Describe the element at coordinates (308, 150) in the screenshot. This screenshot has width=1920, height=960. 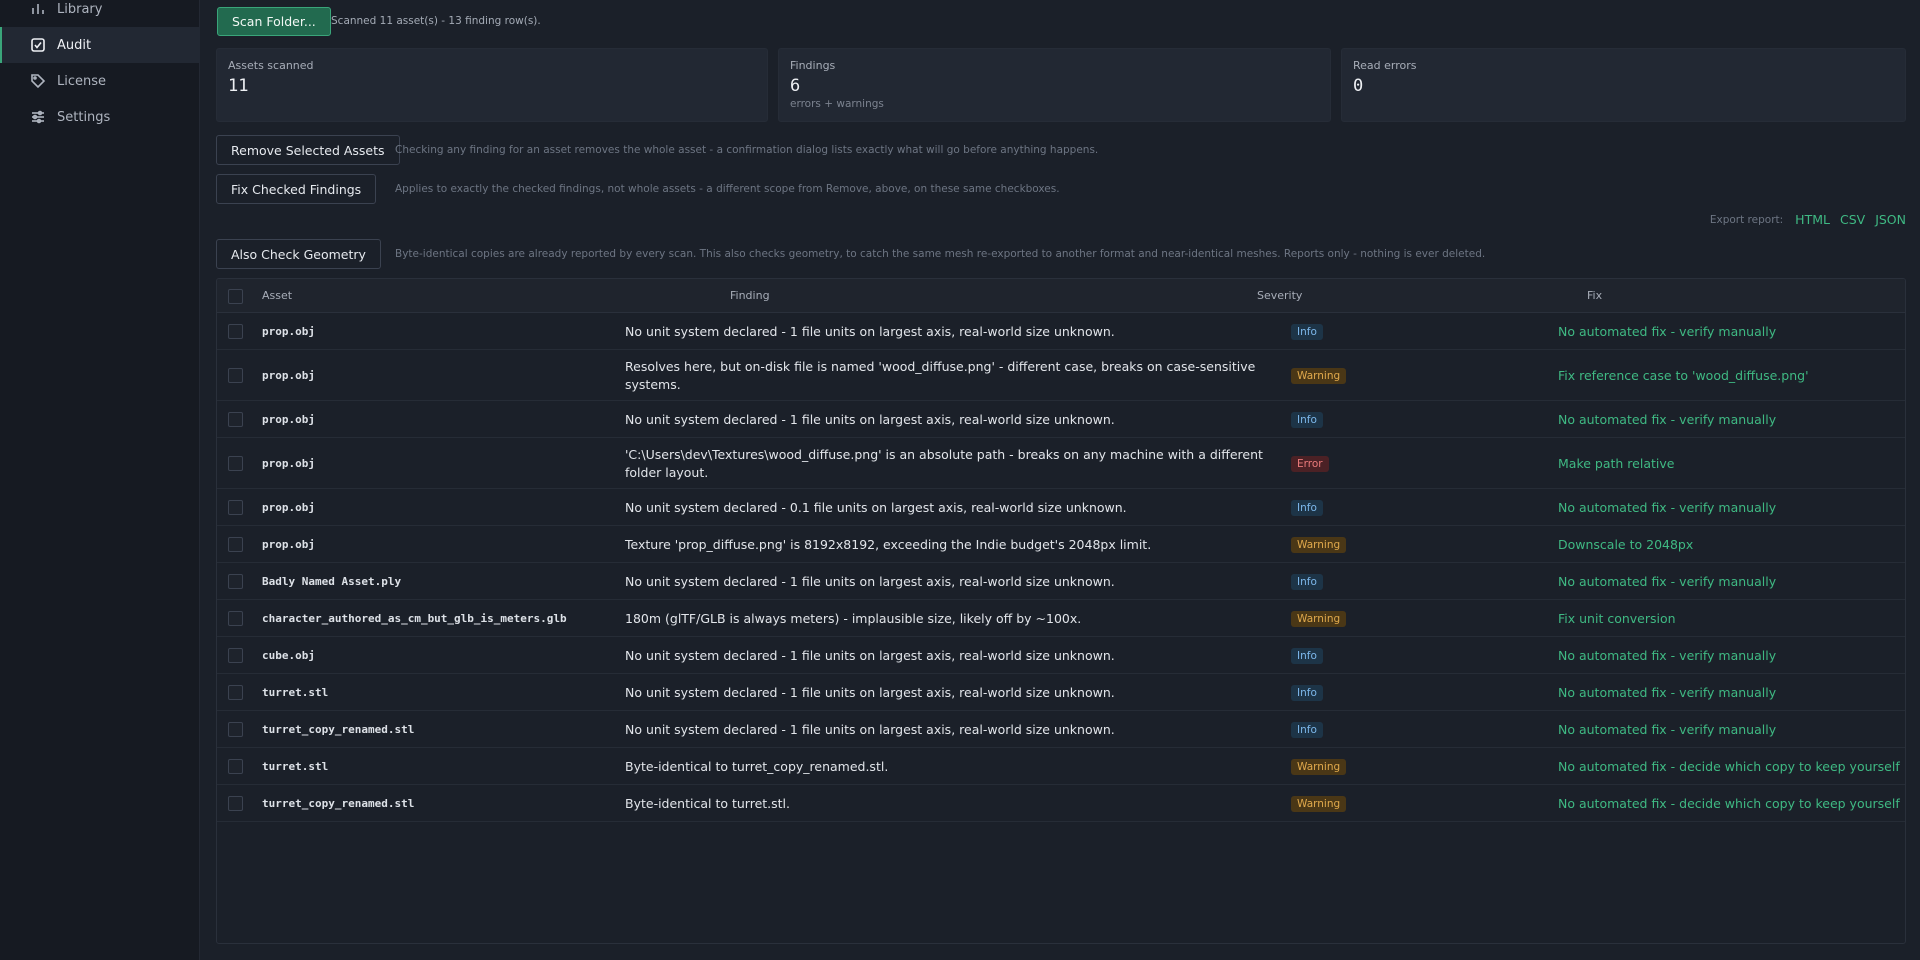
I see `remove-selected-assets-button: Remove Selected Assets` at that location.